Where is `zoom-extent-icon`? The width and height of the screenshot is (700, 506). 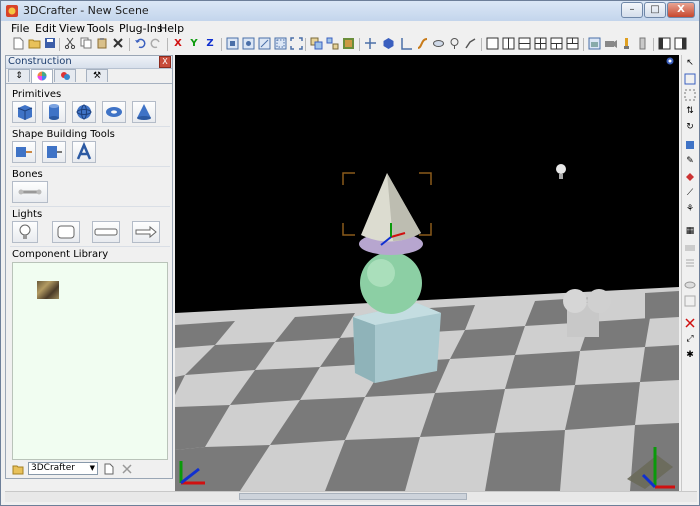 zoom-extent-icon is located at coordinates (264, 44).